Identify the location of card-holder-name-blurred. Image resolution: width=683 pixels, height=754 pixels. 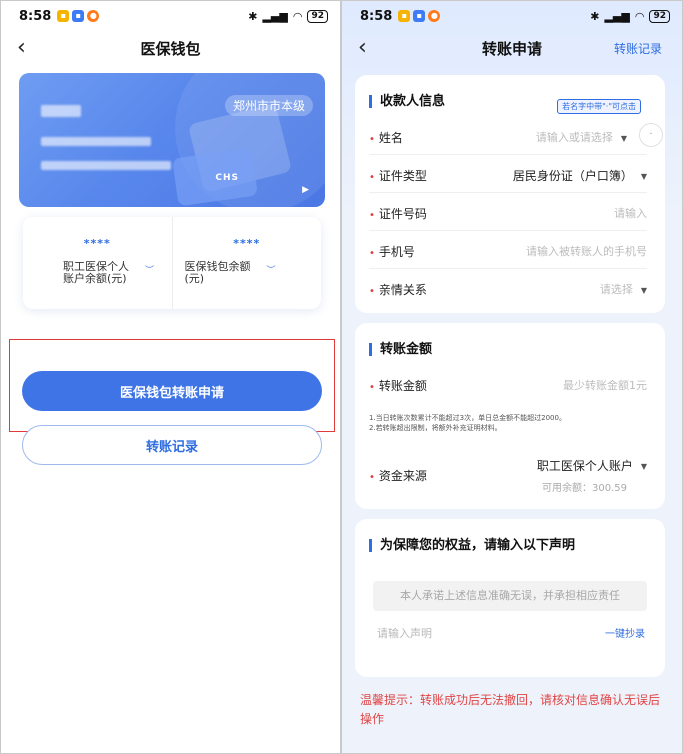
(61, 111).